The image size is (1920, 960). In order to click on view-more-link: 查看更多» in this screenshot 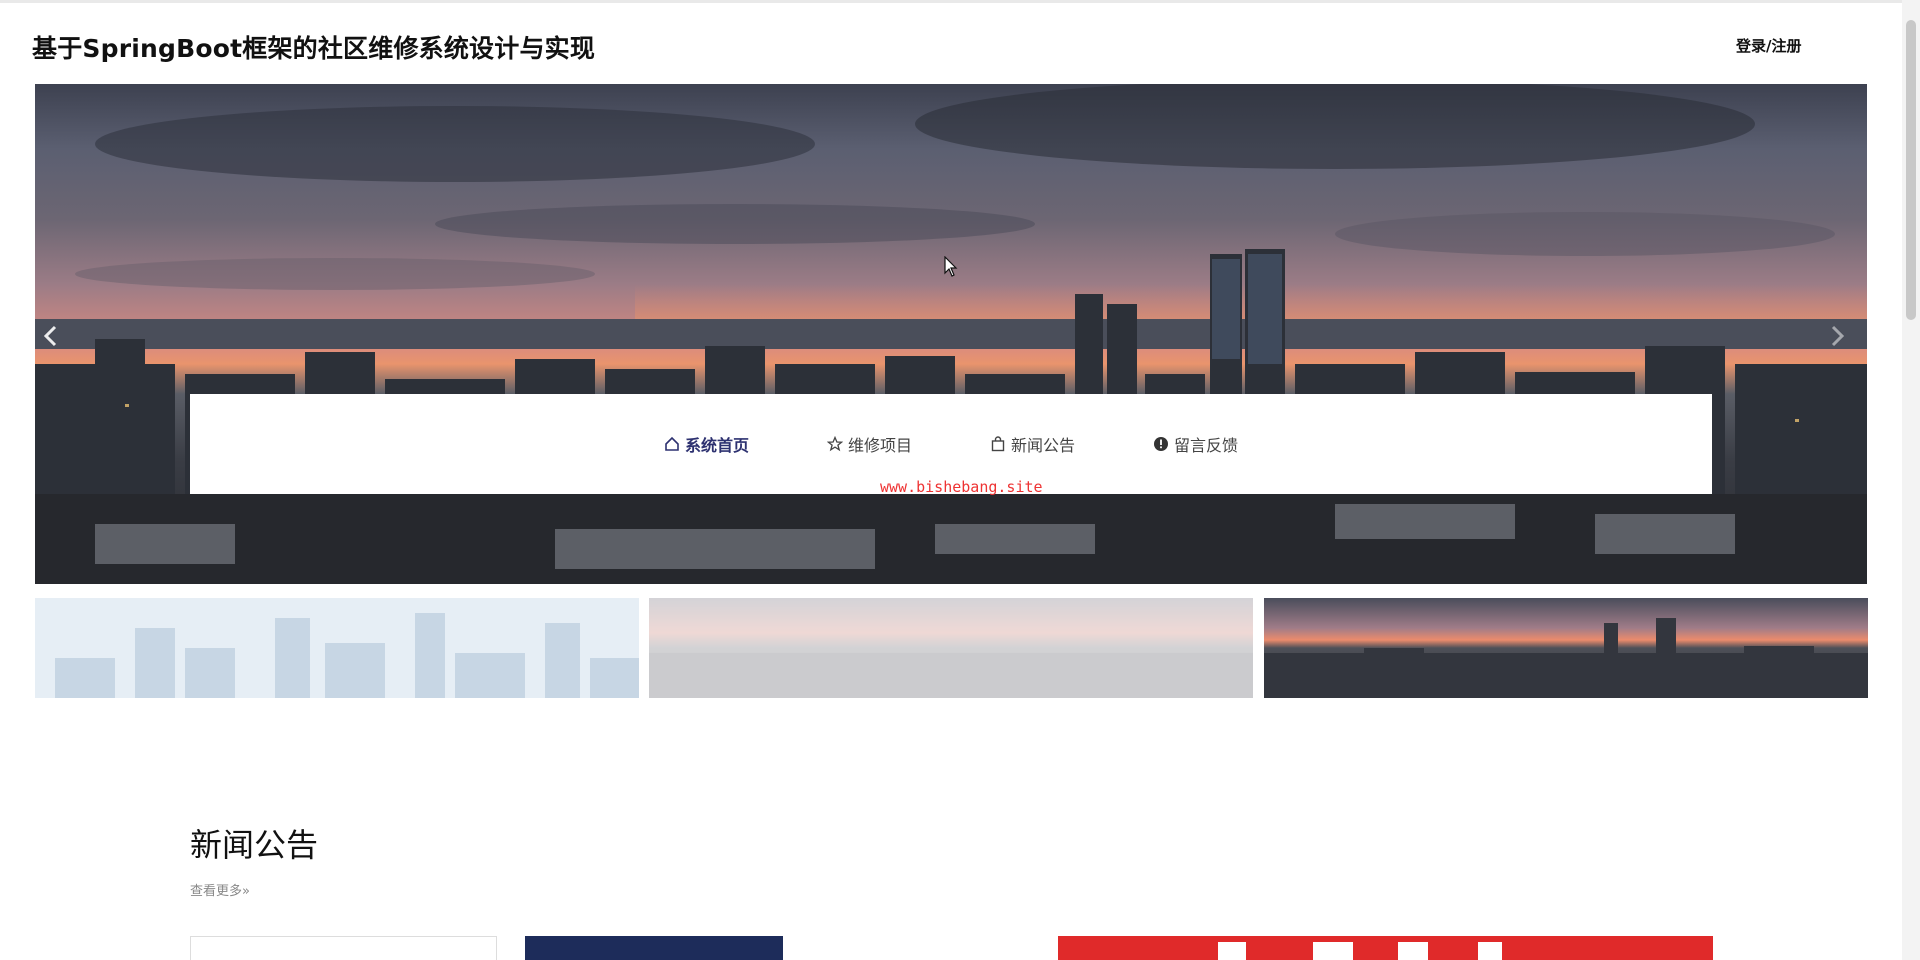, I will do `click(220, 889)`.